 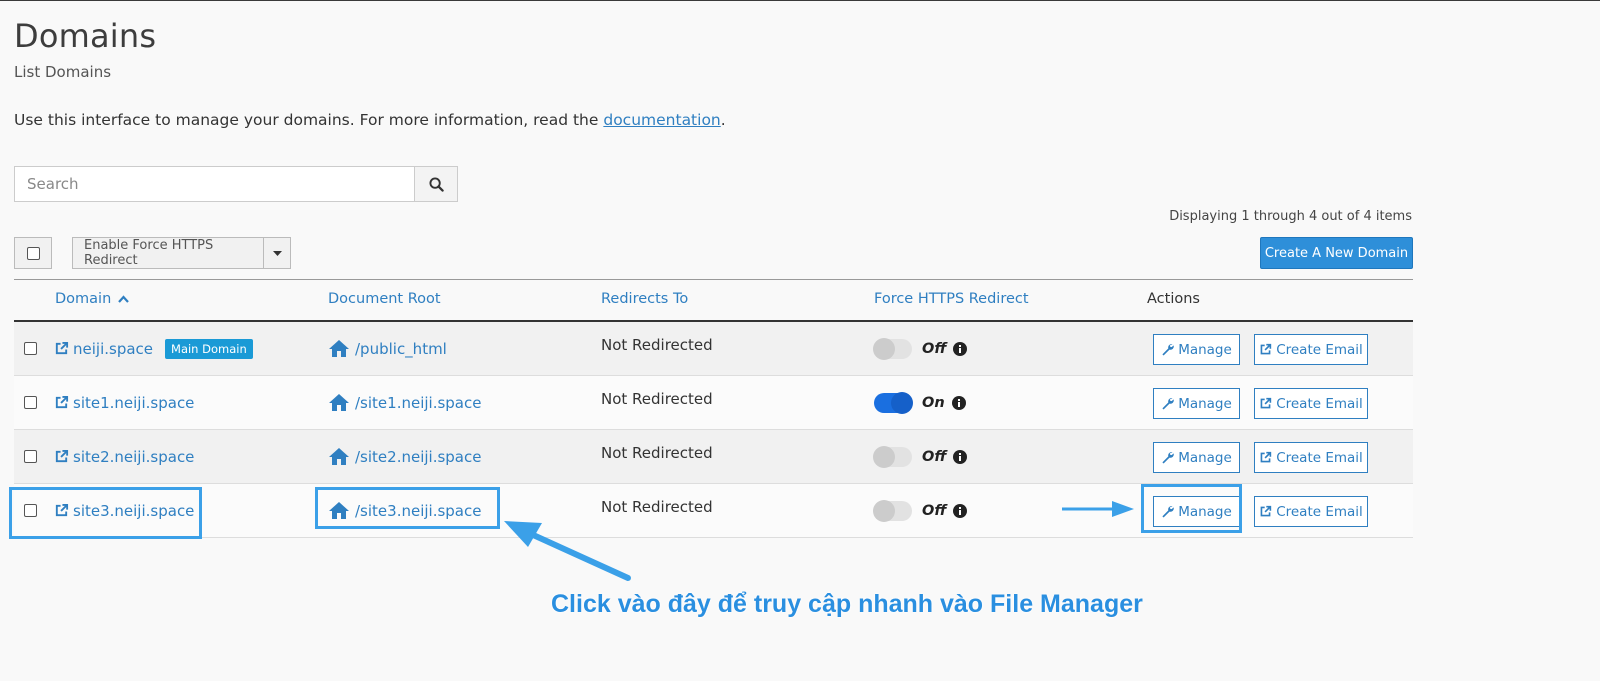 What do you see at coordinates (819, 541) in the screenshot?
I see `annotation-arrows` at bounding box center [819, 541].